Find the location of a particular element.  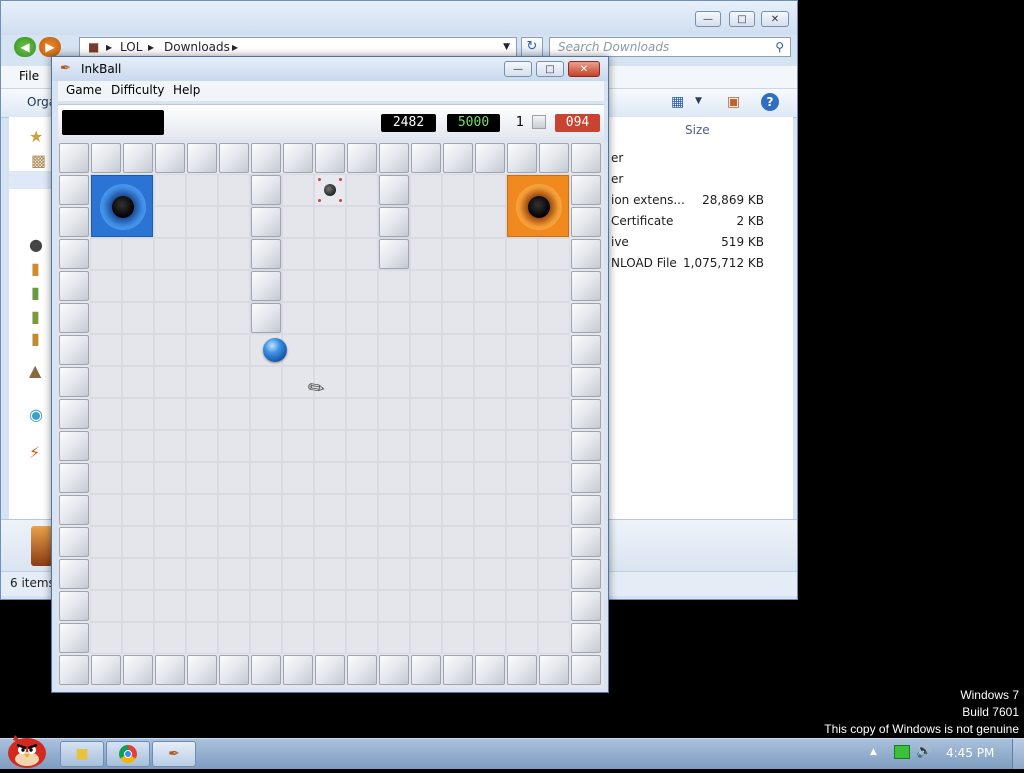

file-row: Certificate 2 KB is located at coordinates (698, 224).